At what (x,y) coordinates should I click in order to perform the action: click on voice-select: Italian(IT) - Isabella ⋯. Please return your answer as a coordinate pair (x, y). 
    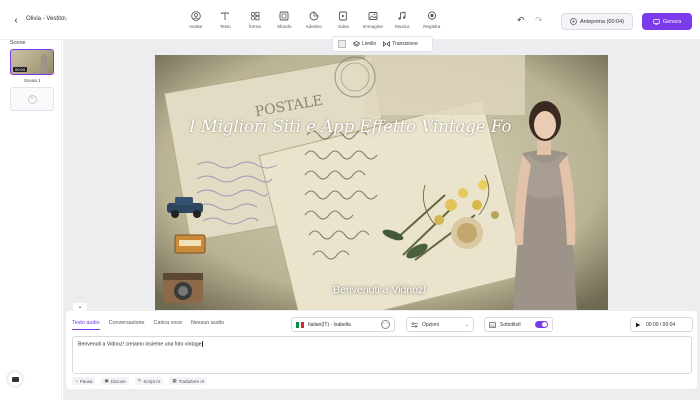
    Looking at the image, I should click on (343, 324).